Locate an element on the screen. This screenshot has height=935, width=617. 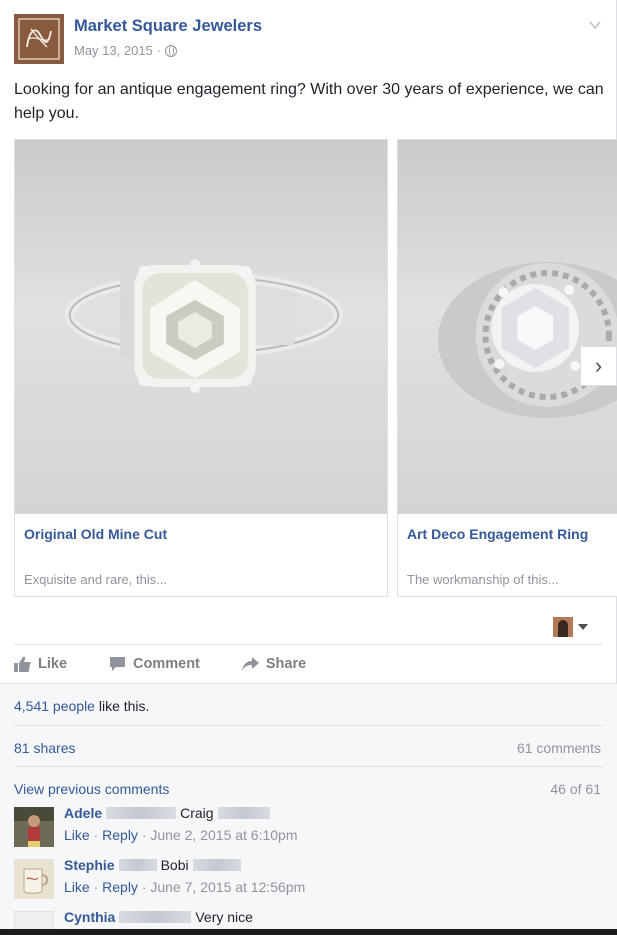
post-date: May 13, 2015 is located at coordinates (113, 50).